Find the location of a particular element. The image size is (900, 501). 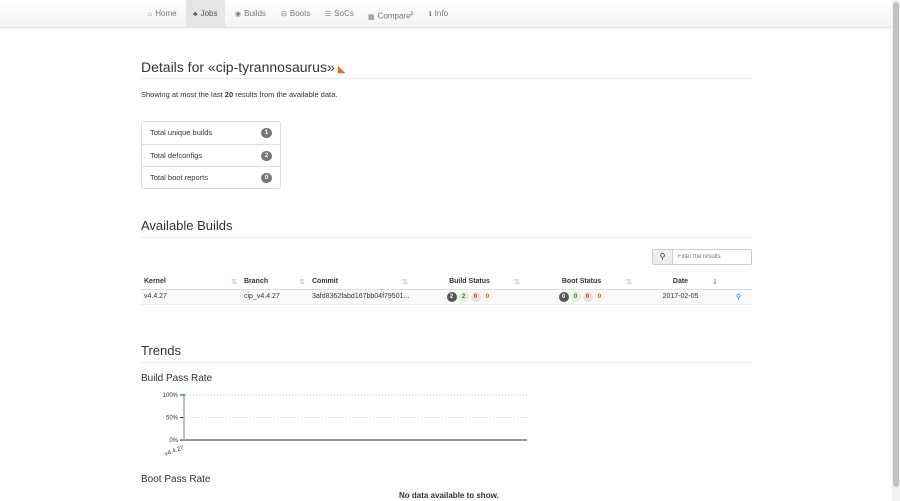

lead-count: 20 is located at coordinates (229, 94).